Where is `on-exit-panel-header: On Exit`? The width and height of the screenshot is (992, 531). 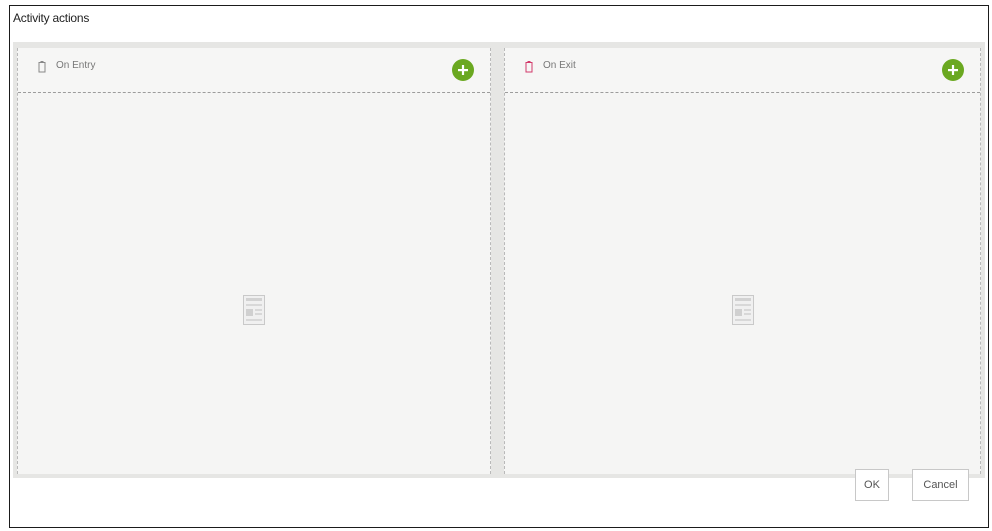
on-exit-panel-header: On Exit is located at coordinates (742, 70).